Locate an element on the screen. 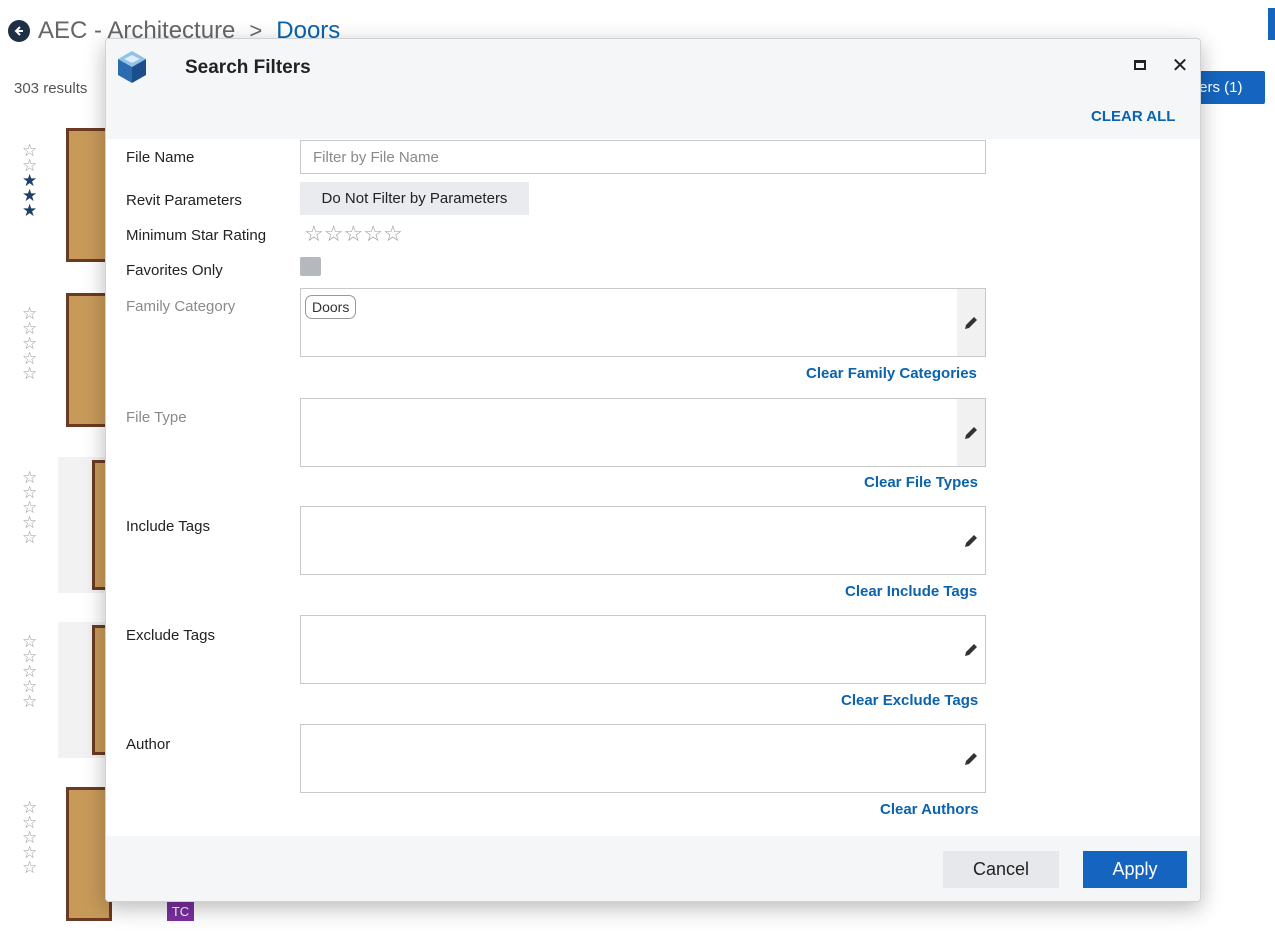 The height and width of the screenshot is (931, 1275). exclude-tags-label: Exclude Tags is located at coordinates (170, 635).